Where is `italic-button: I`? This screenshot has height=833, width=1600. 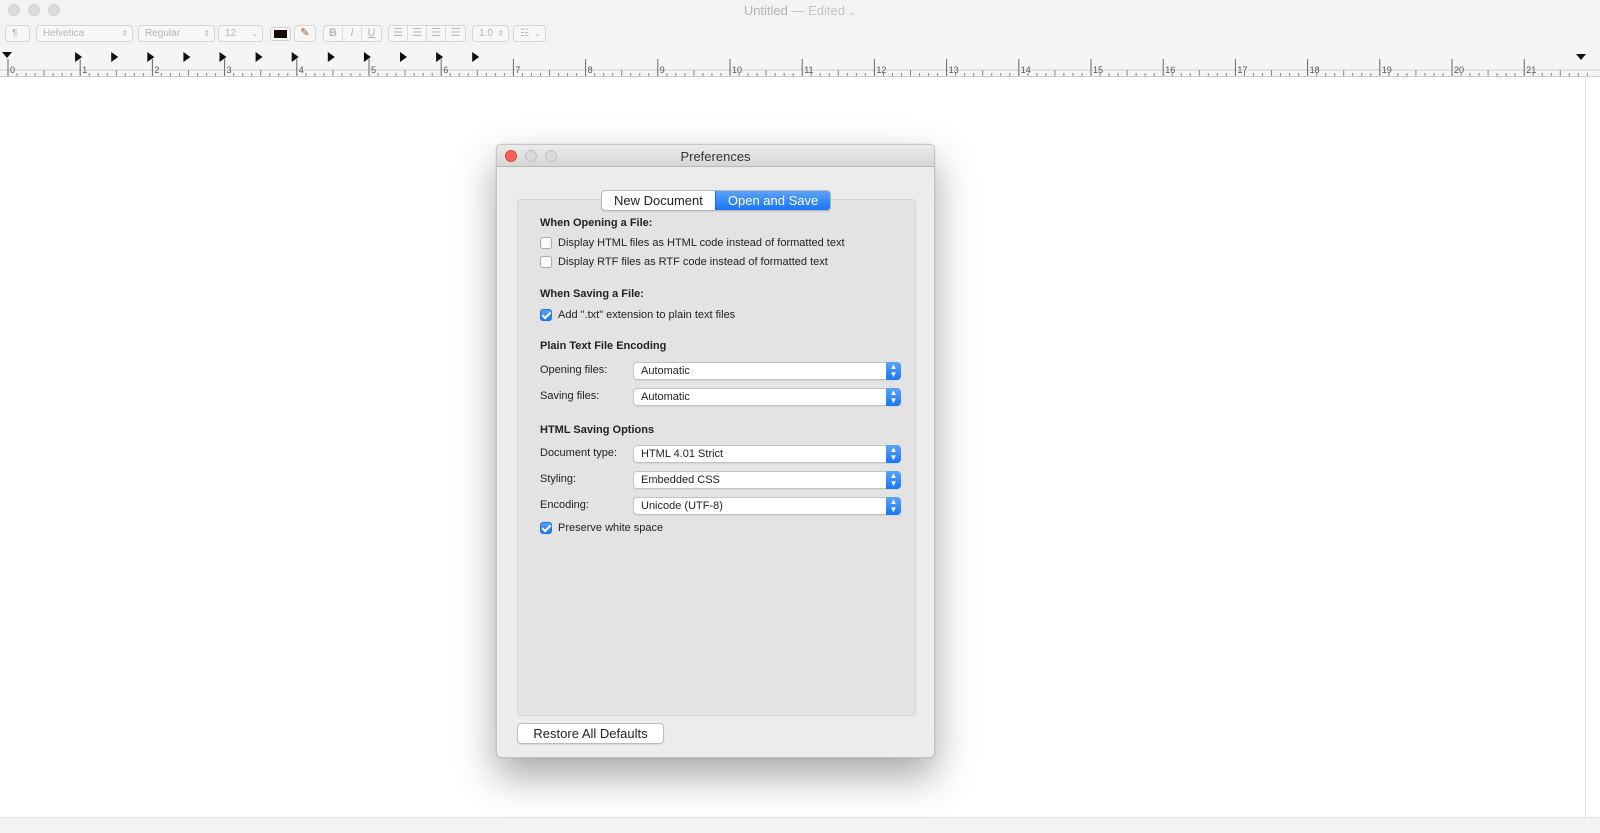 italic-button: I is located at coordinates (352, 33).